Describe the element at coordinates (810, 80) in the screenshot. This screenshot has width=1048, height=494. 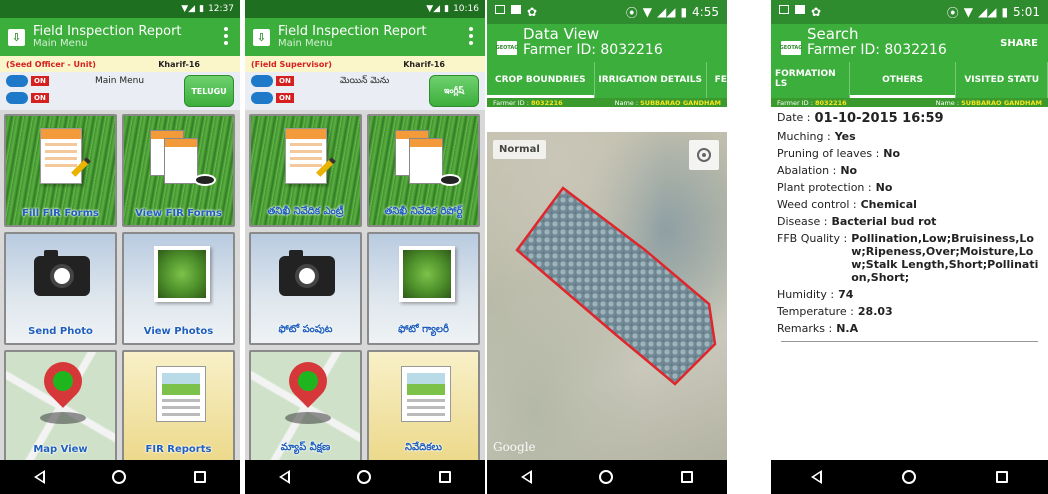
I see `tab-information: FORMATION LS` at that location.